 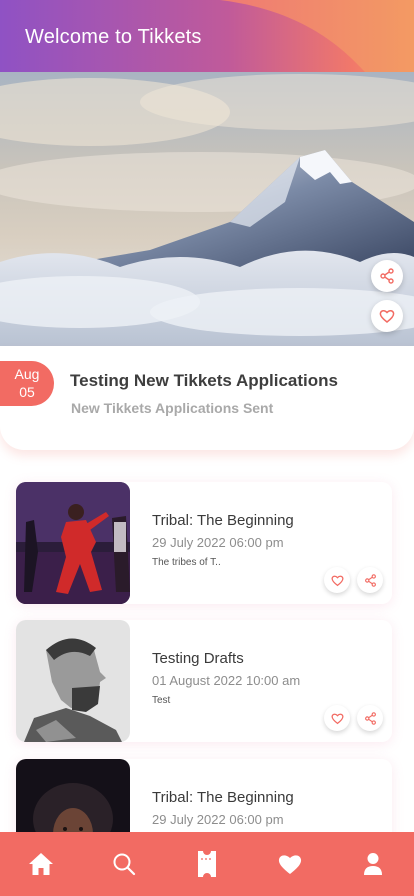 I want to click on event-description: The tribes of T.., so click(x=186, y=562).